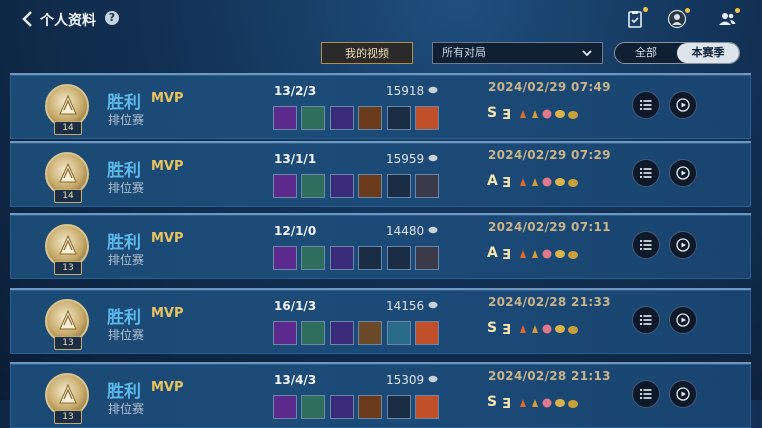  Describe the element at coordinates (295, 306) in the screenshot. I see `kda: 16/1/3` at that location.